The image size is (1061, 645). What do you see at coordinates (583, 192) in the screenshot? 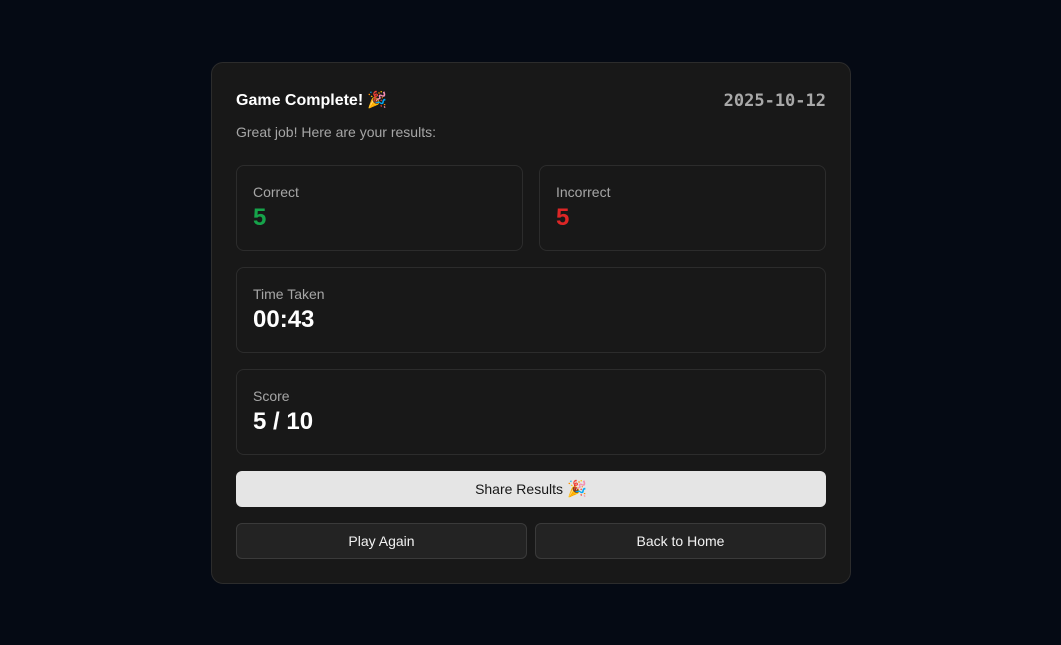
I see `incorrect-label: Incorrect` at bounding box center [583, 192].